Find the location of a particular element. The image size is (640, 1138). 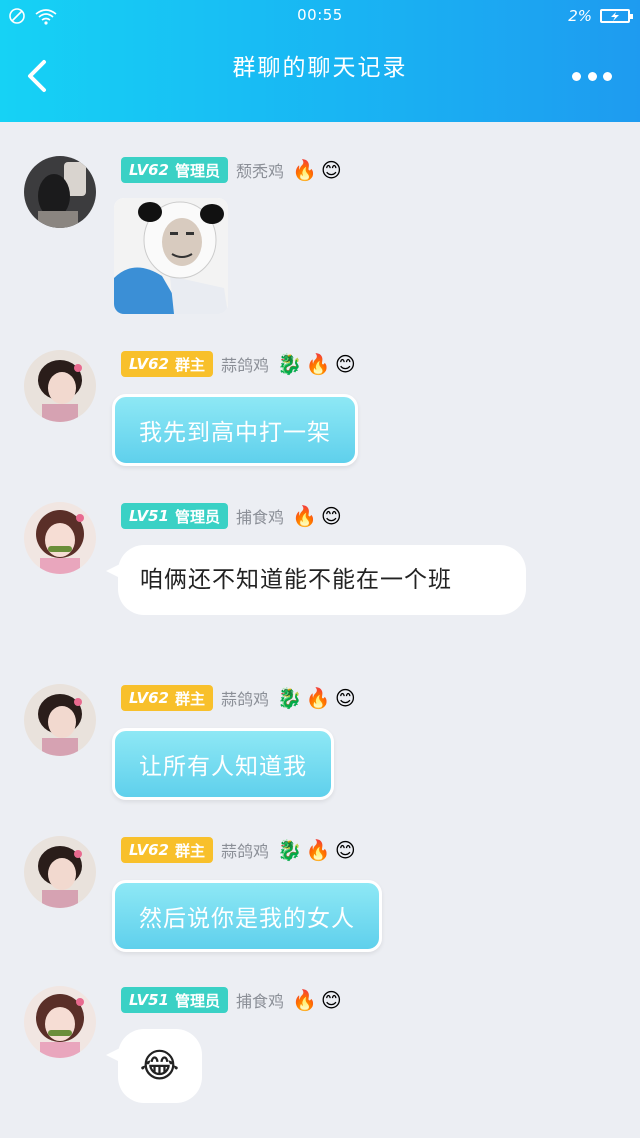

sender-name: 颓秃鸡 is located at coordinates (260, 171).